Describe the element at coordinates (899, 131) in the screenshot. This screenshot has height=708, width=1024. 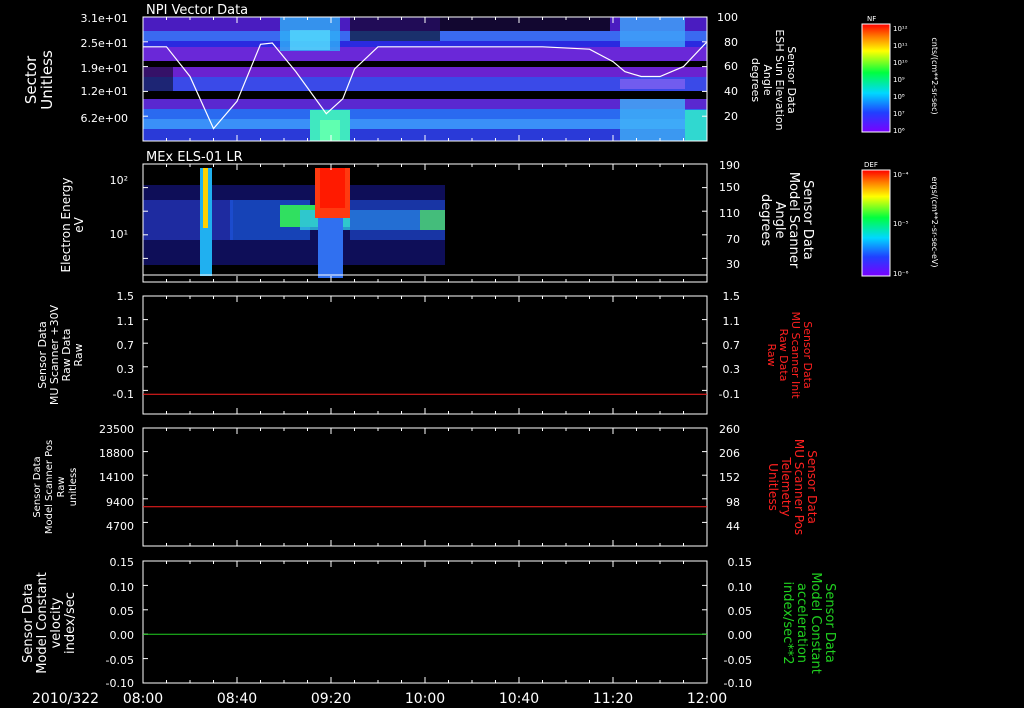
I see `colorbar-nf-tick: 10⁶` at that location.